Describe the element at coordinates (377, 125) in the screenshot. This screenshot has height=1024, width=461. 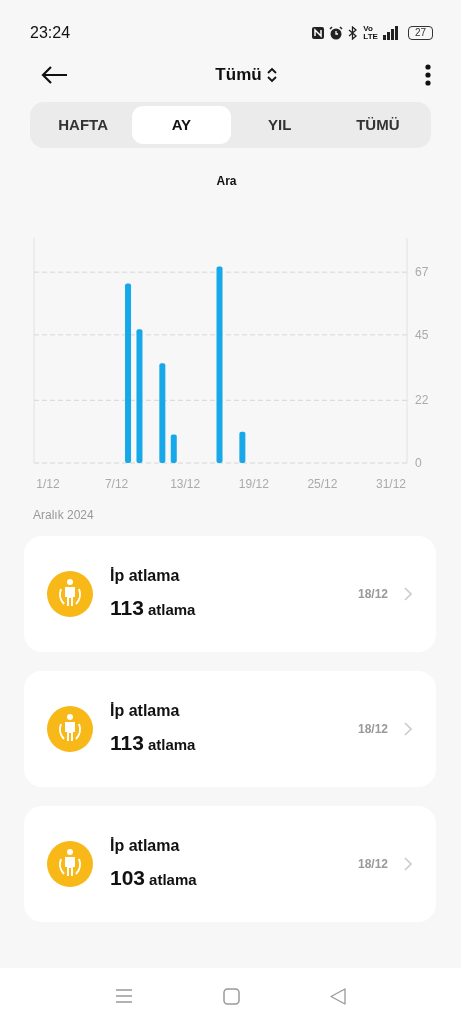
I see `period-tab: TÜMÜ` at that location.